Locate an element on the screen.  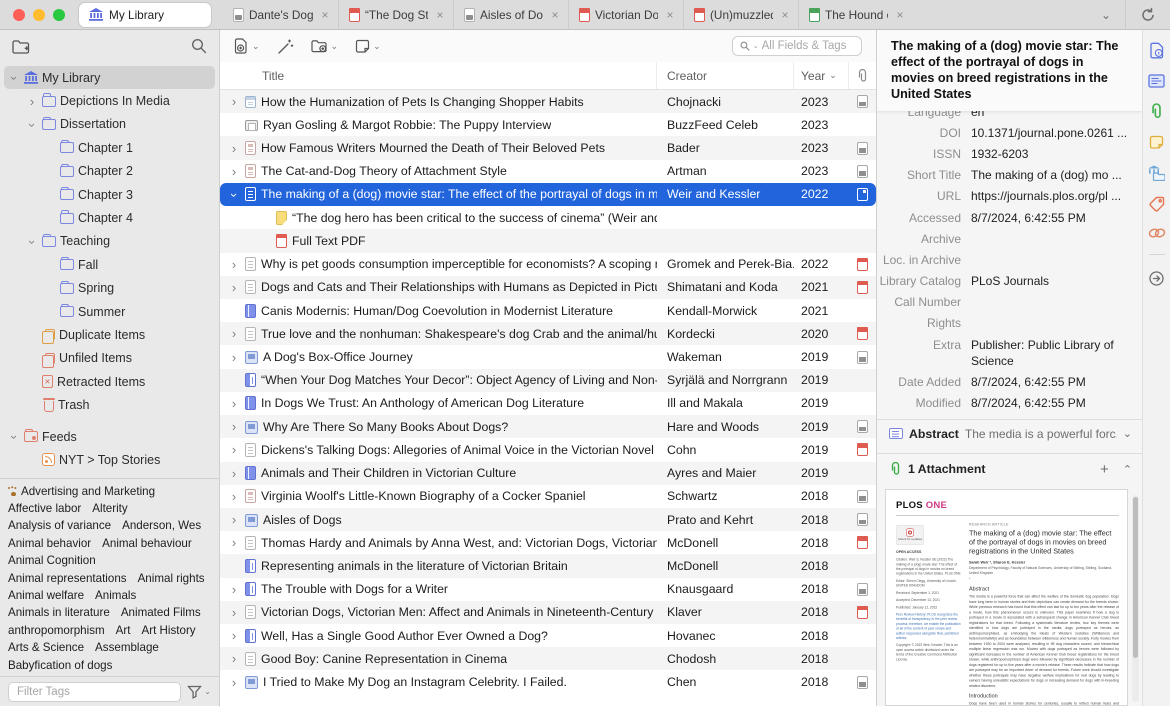
sidebar-item-duplicate-items: ›Duplicate Items is located at coordinates (109, 334).